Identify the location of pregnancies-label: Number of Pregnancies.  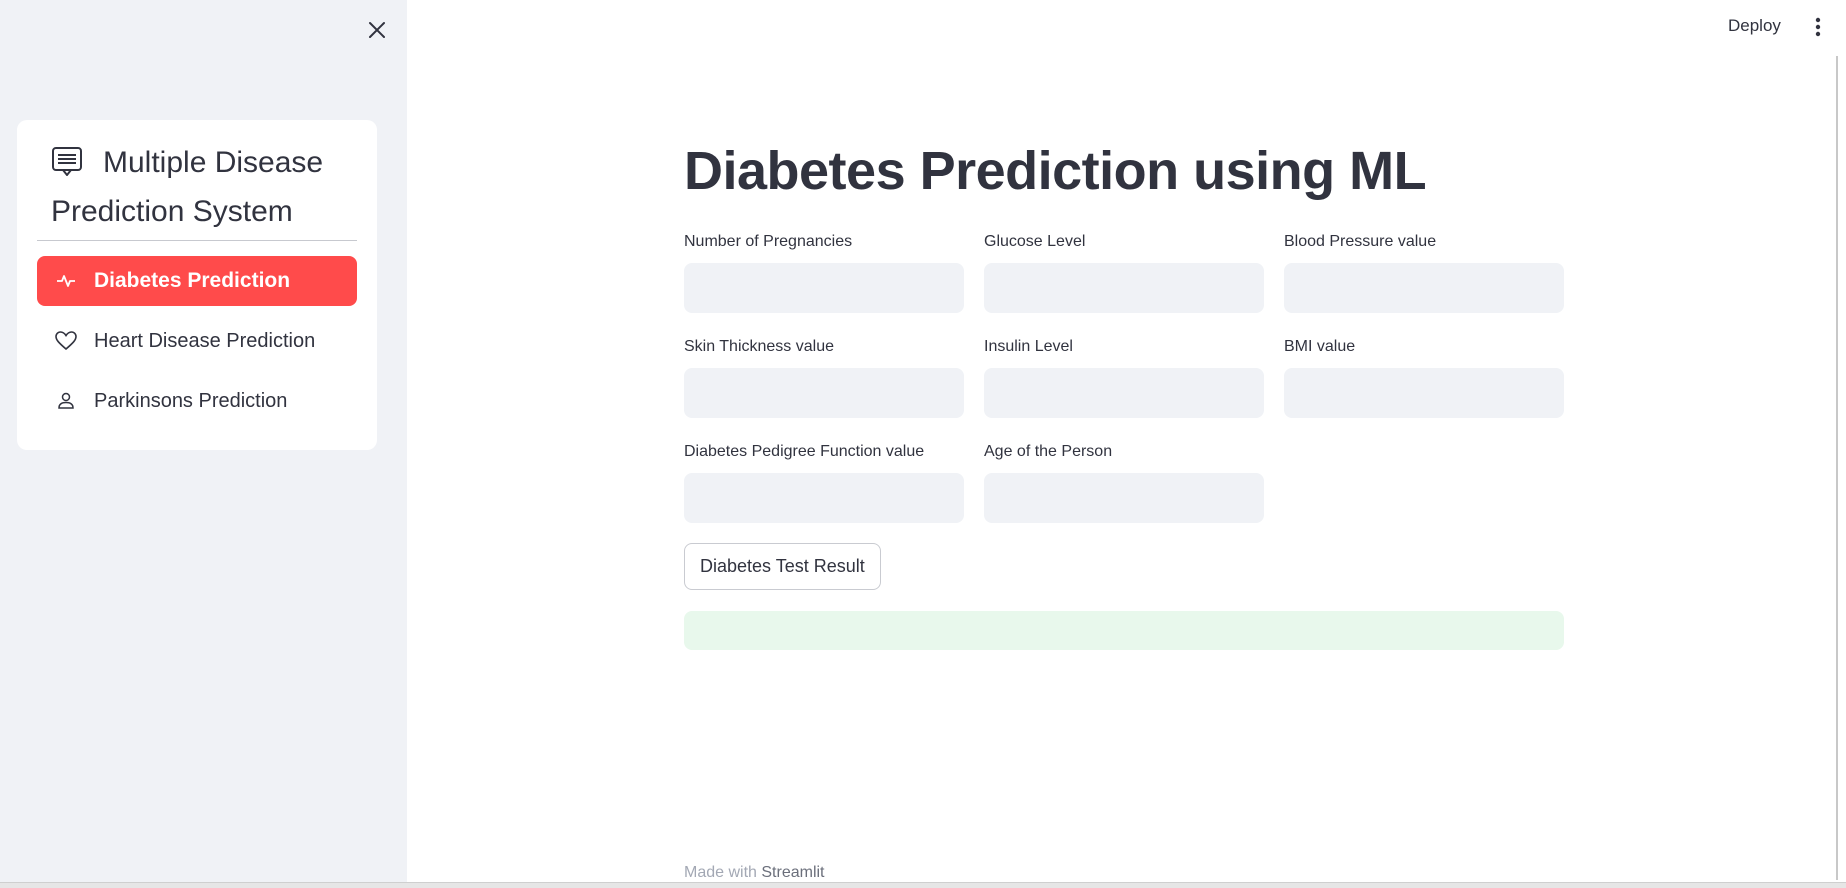
(768, 241).